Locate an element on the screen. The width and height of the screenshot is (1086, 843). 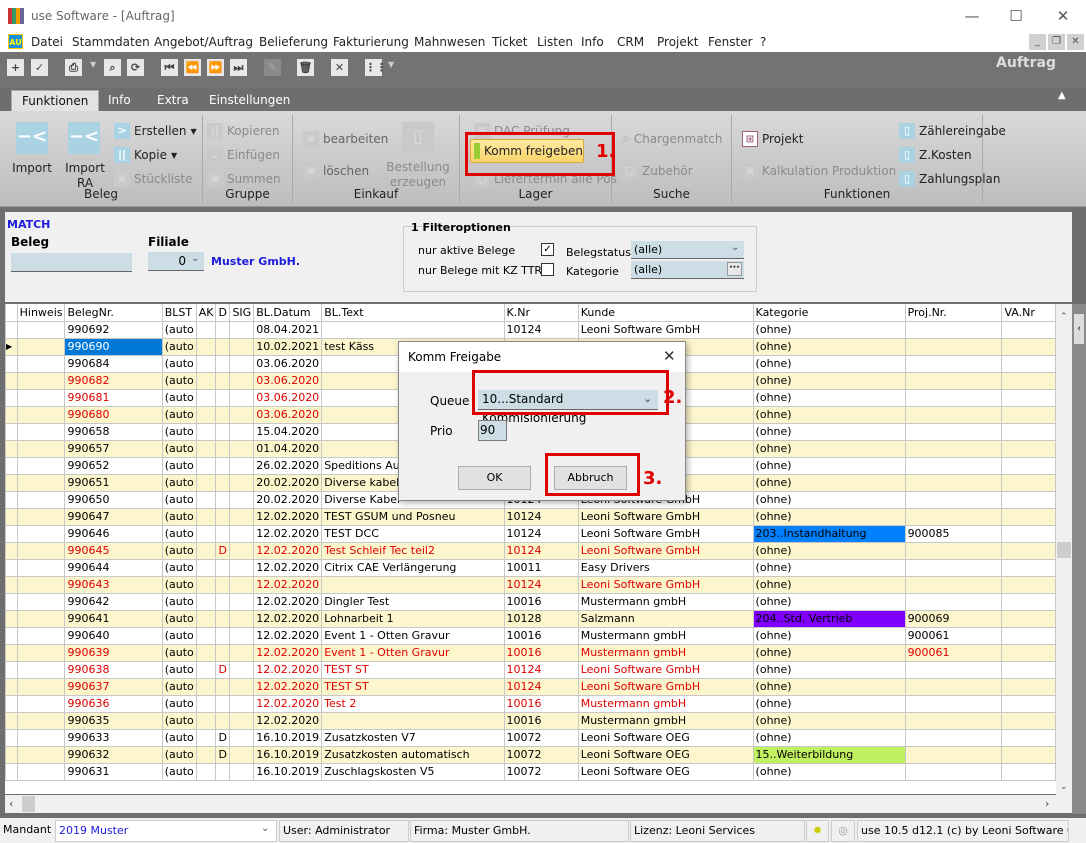
column-header: VA.Nr is located at coordinates (1028, 313).